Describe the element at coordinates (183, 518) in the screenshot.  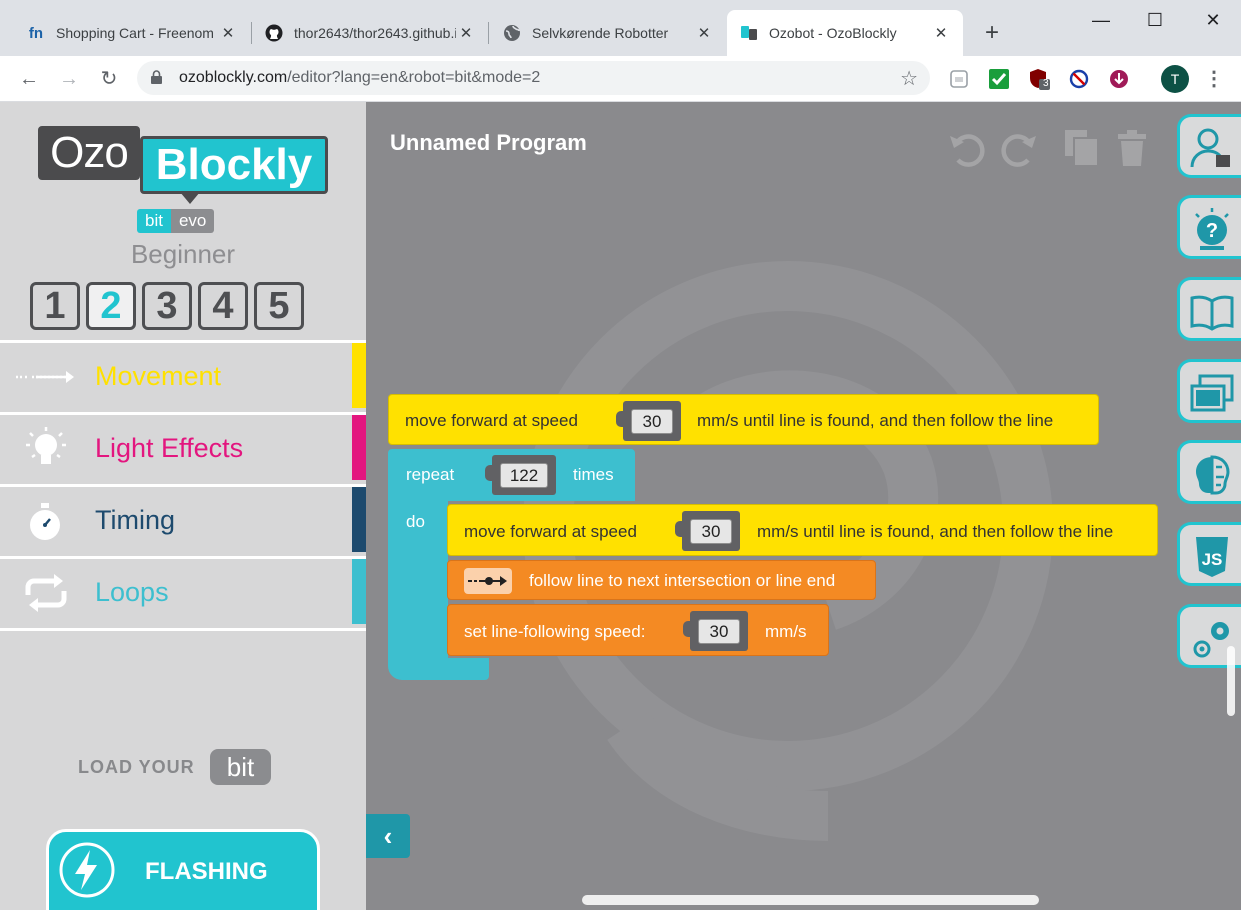
I see `category-timing: Timing` at that location.